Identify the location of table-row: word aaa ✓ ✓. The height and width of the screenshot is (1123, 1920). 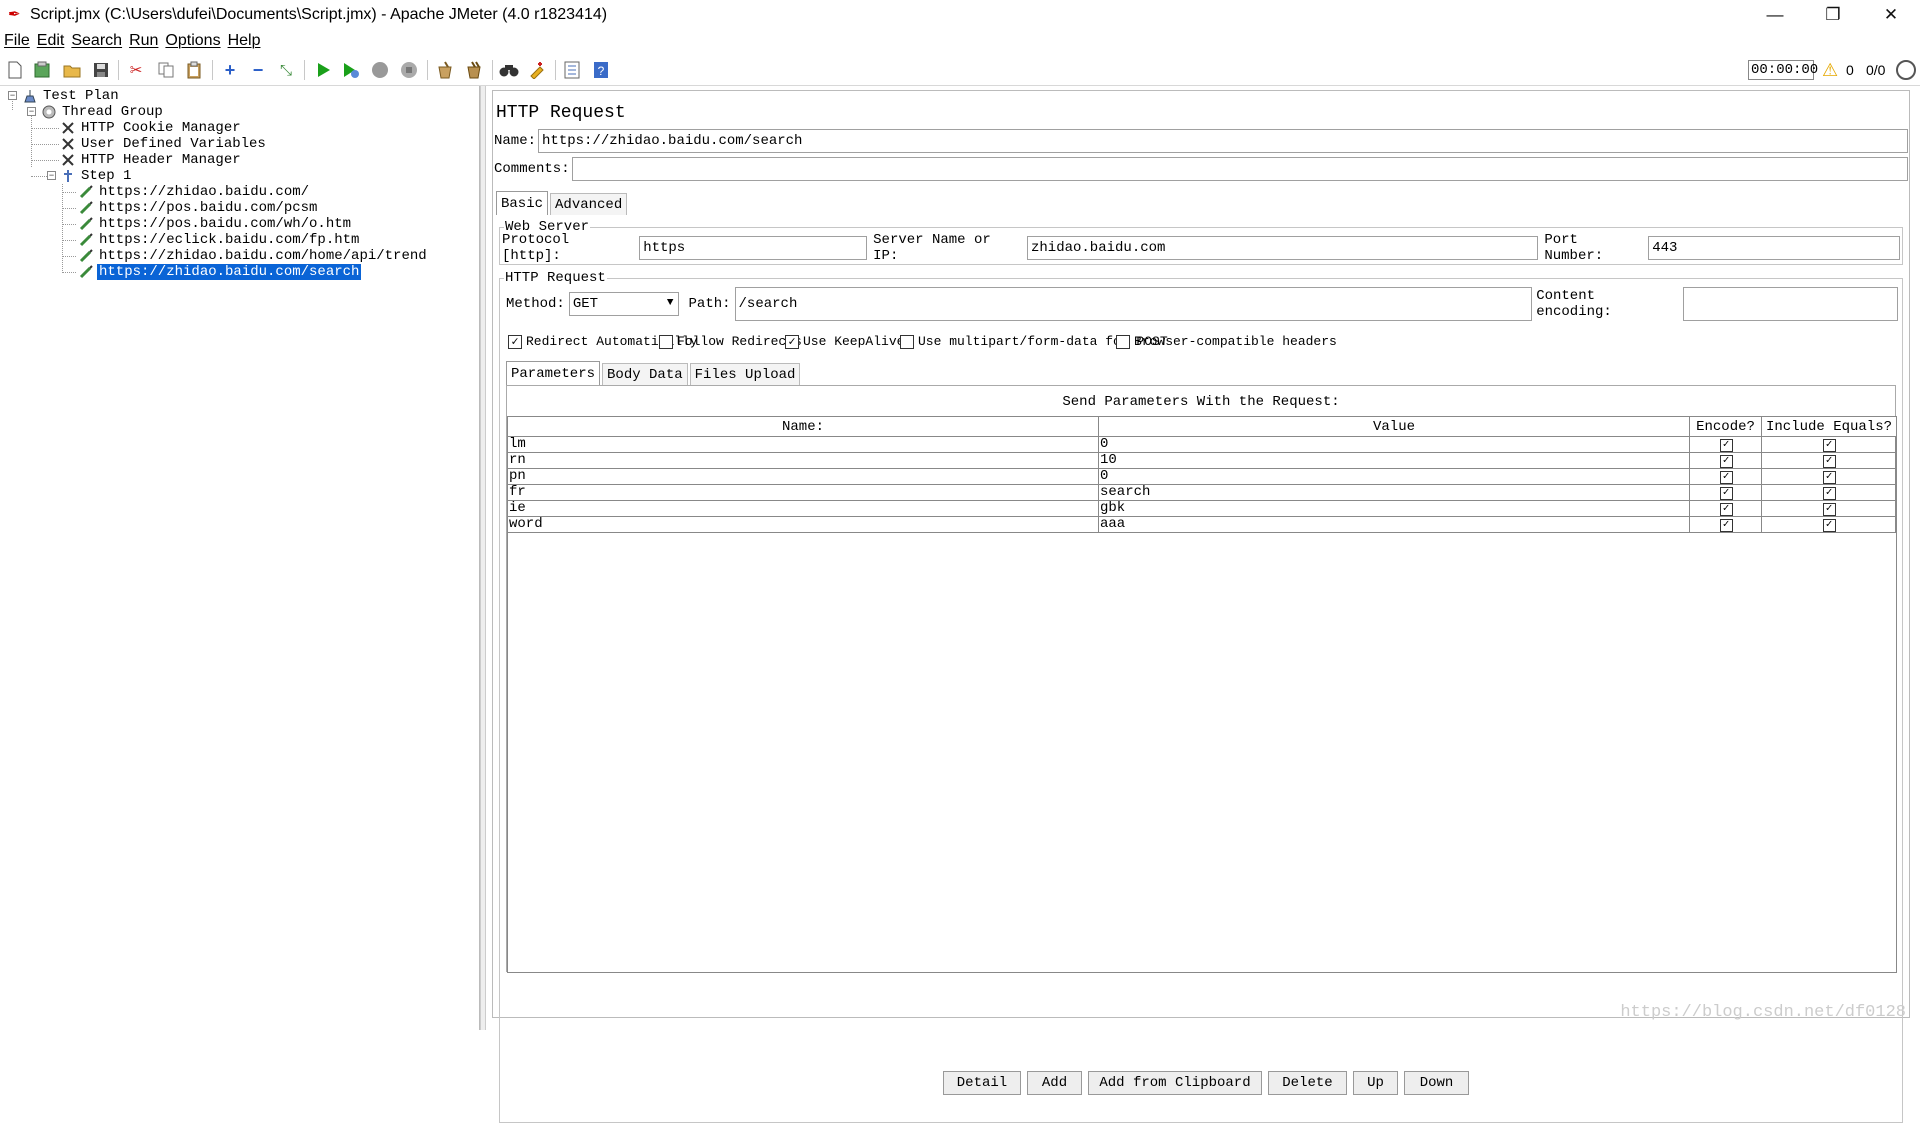
(1202, 525).